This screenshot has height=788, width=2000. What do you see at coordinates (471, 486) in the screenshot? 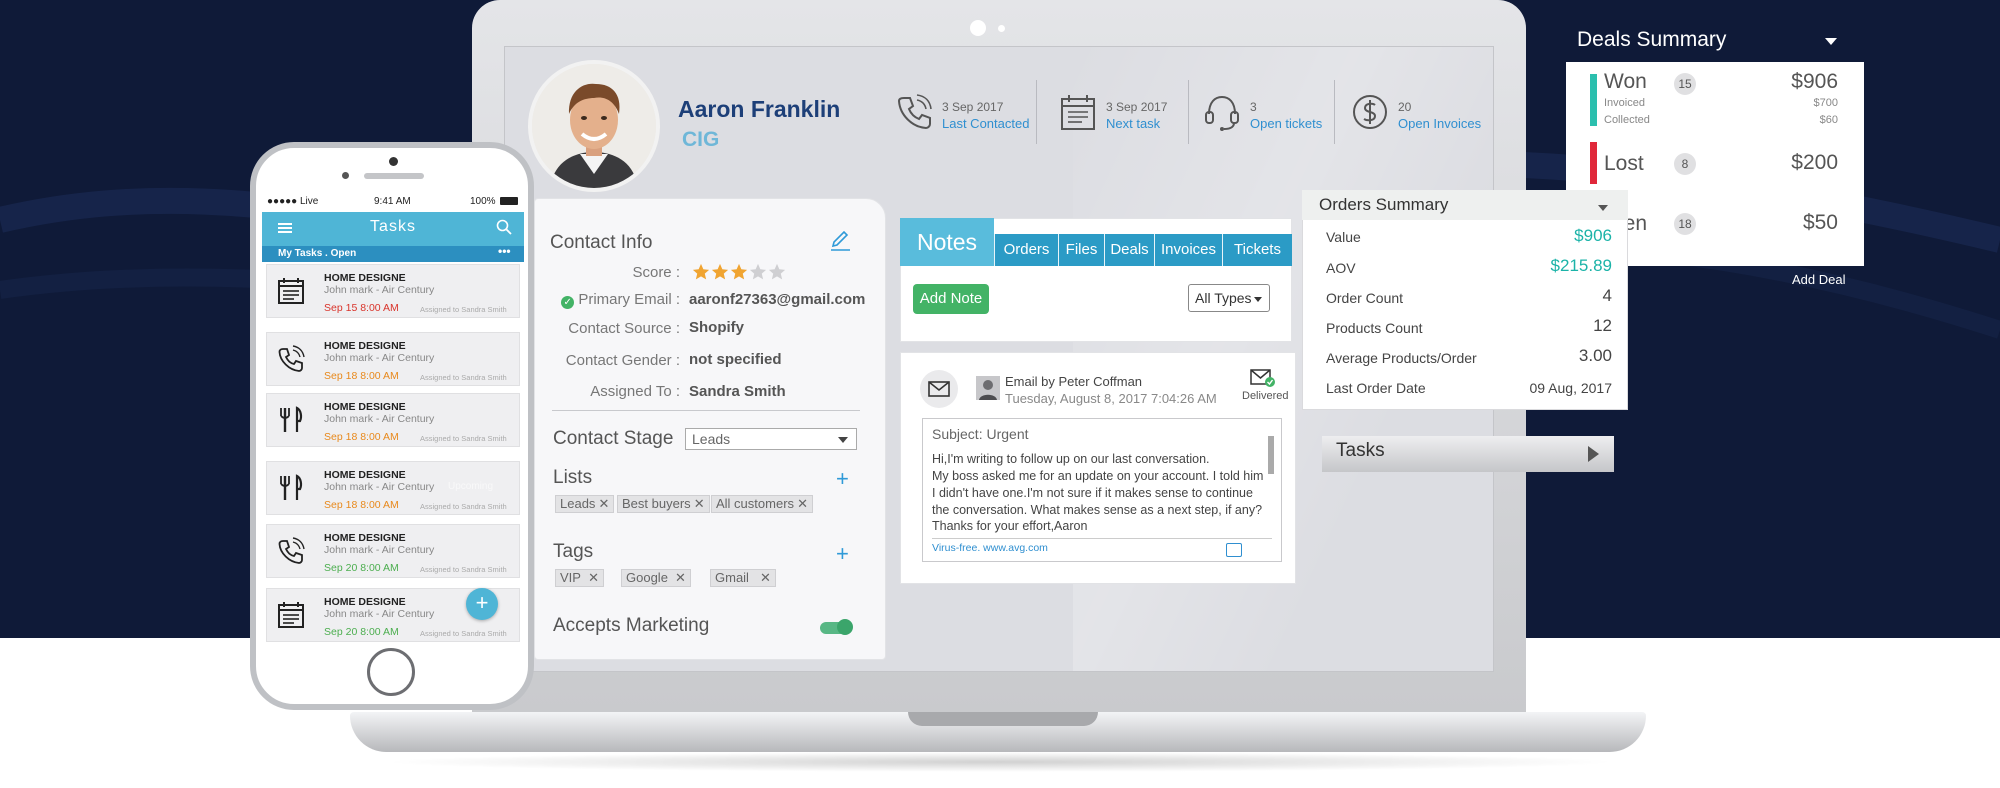
I see `upcoming-label: Upcoming` at bounding box center [471, 486].